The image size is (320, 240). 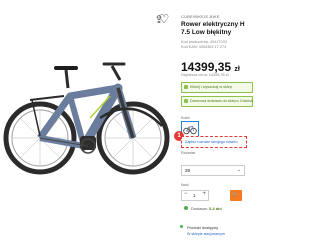 I want to click on quantity-label: Ilość, so click(x=185, y=185).